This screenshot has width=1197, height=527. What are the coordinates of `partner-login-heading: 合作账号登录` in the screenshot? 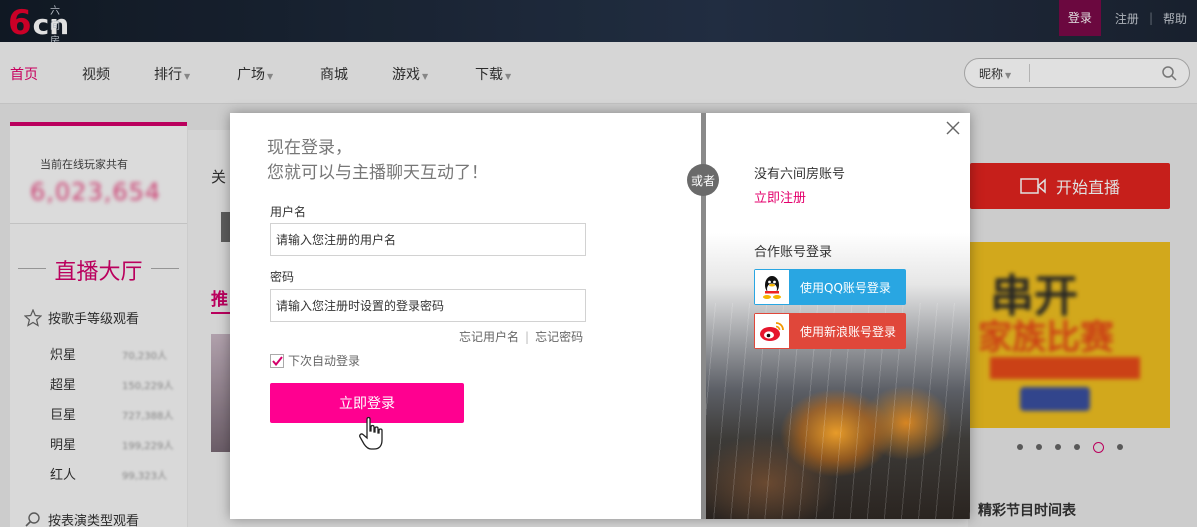 It's located at (793, 252).